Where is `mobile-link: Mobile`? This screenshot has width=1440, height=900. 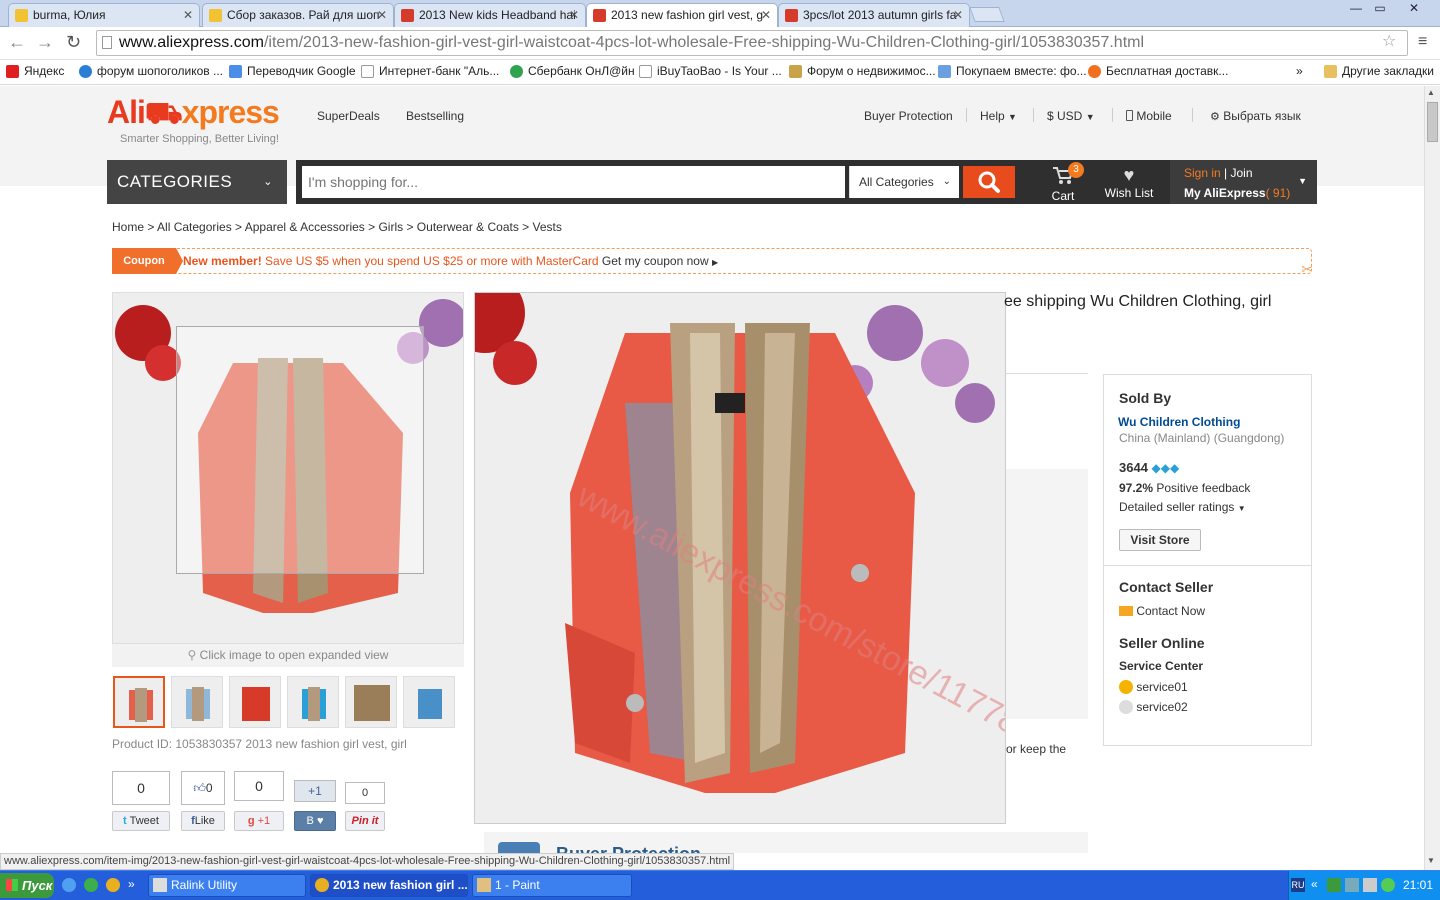 mobile-link: Mobile is located at coordinates (1149, 116).